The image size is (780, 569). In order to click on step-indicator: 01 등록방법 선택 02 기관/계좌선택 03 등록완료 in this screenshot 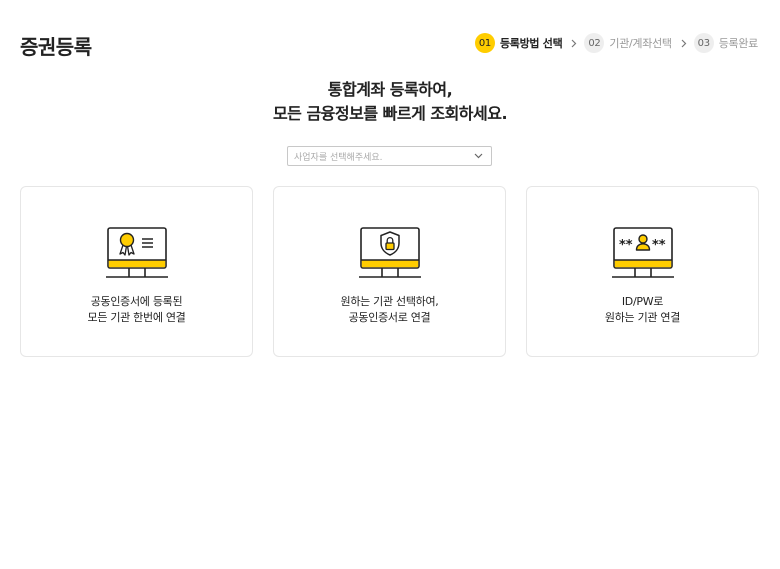, I will do `click(616, 43)`.